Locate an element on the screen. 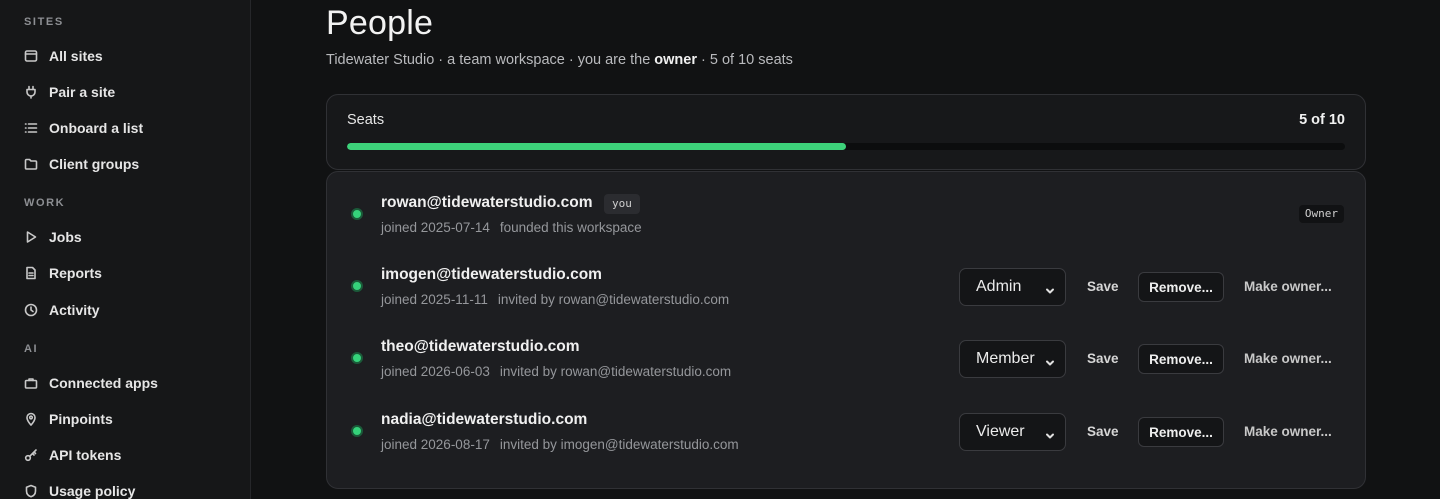 This screenshot has width=1440, height=499. you-badge: you is located at coordinates (622, 204).